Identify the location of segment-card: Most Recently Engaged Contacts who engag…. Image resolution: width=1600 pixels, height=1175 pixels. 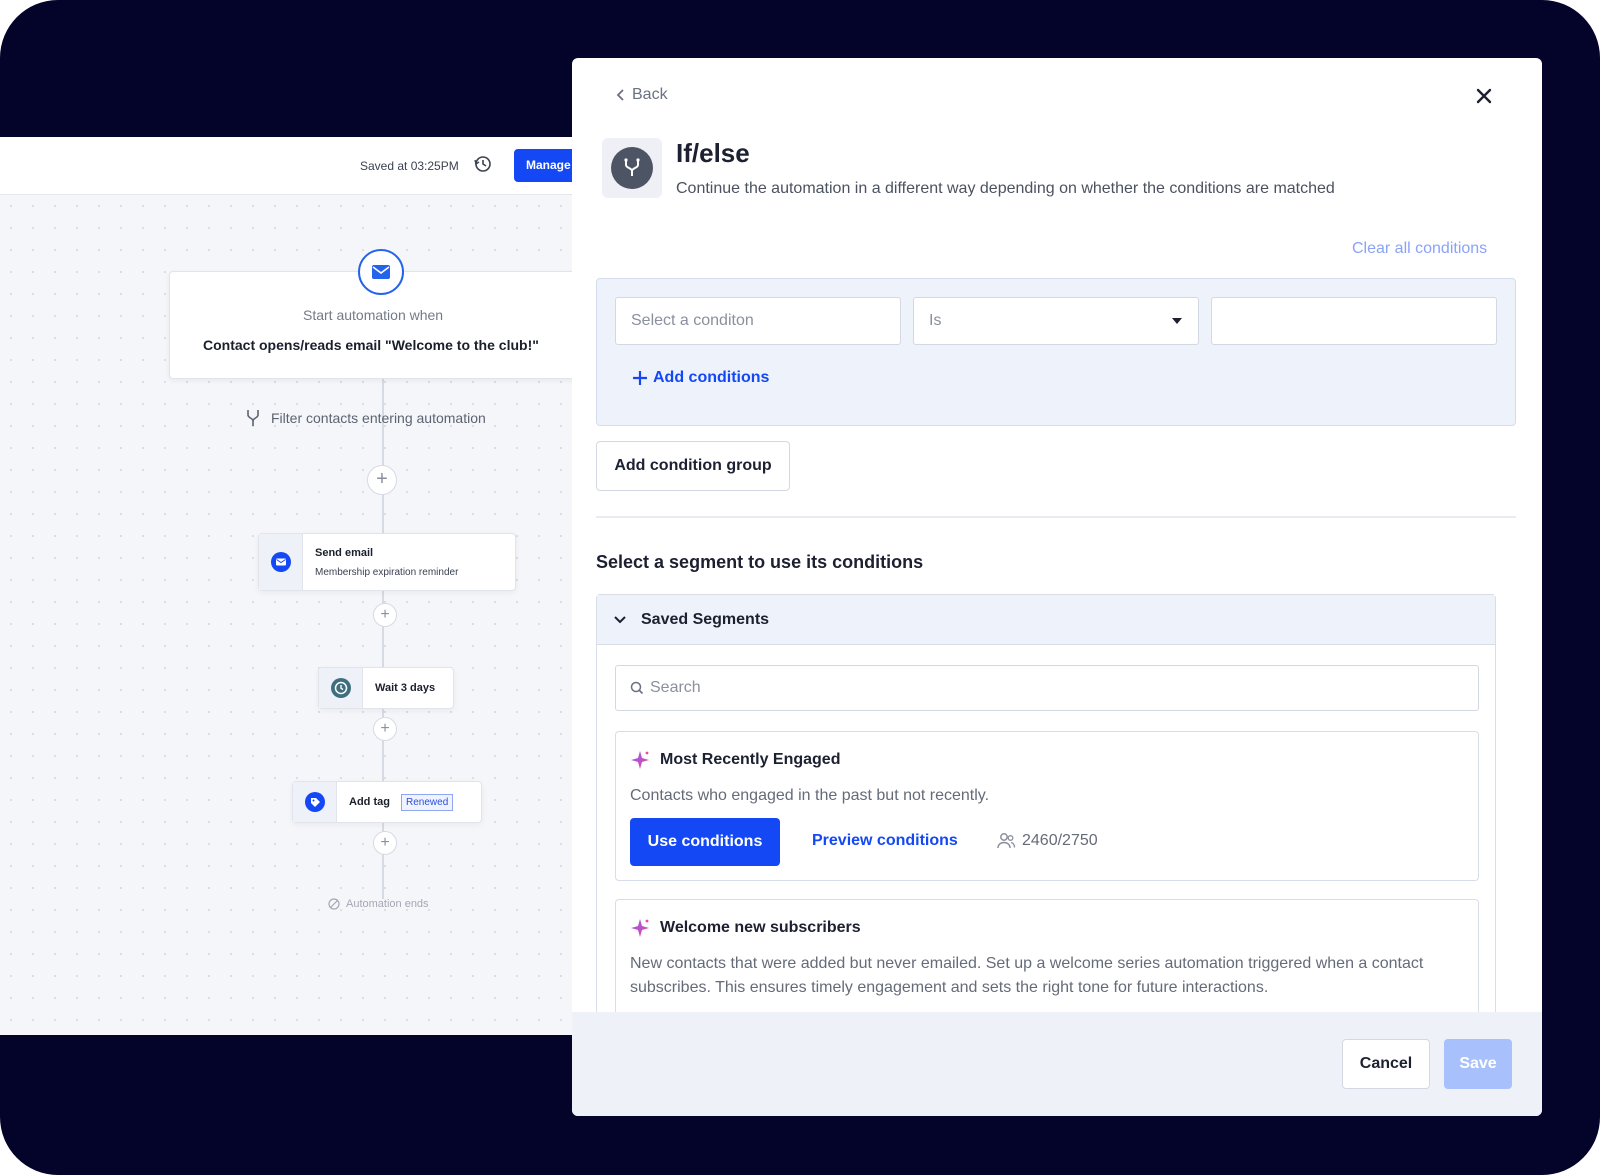
(1047, 806).